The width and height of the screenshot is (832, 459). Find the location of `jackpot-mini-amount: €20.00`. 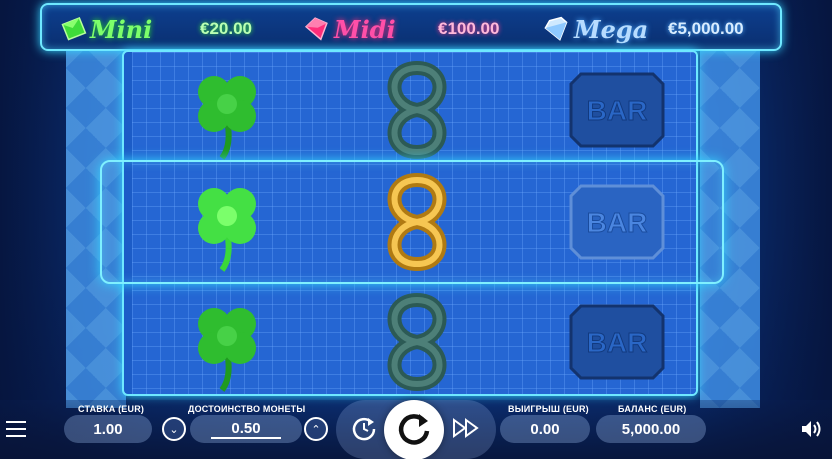

jackpot-mini-amount: €20.00 is located at coordinates (226, 28).